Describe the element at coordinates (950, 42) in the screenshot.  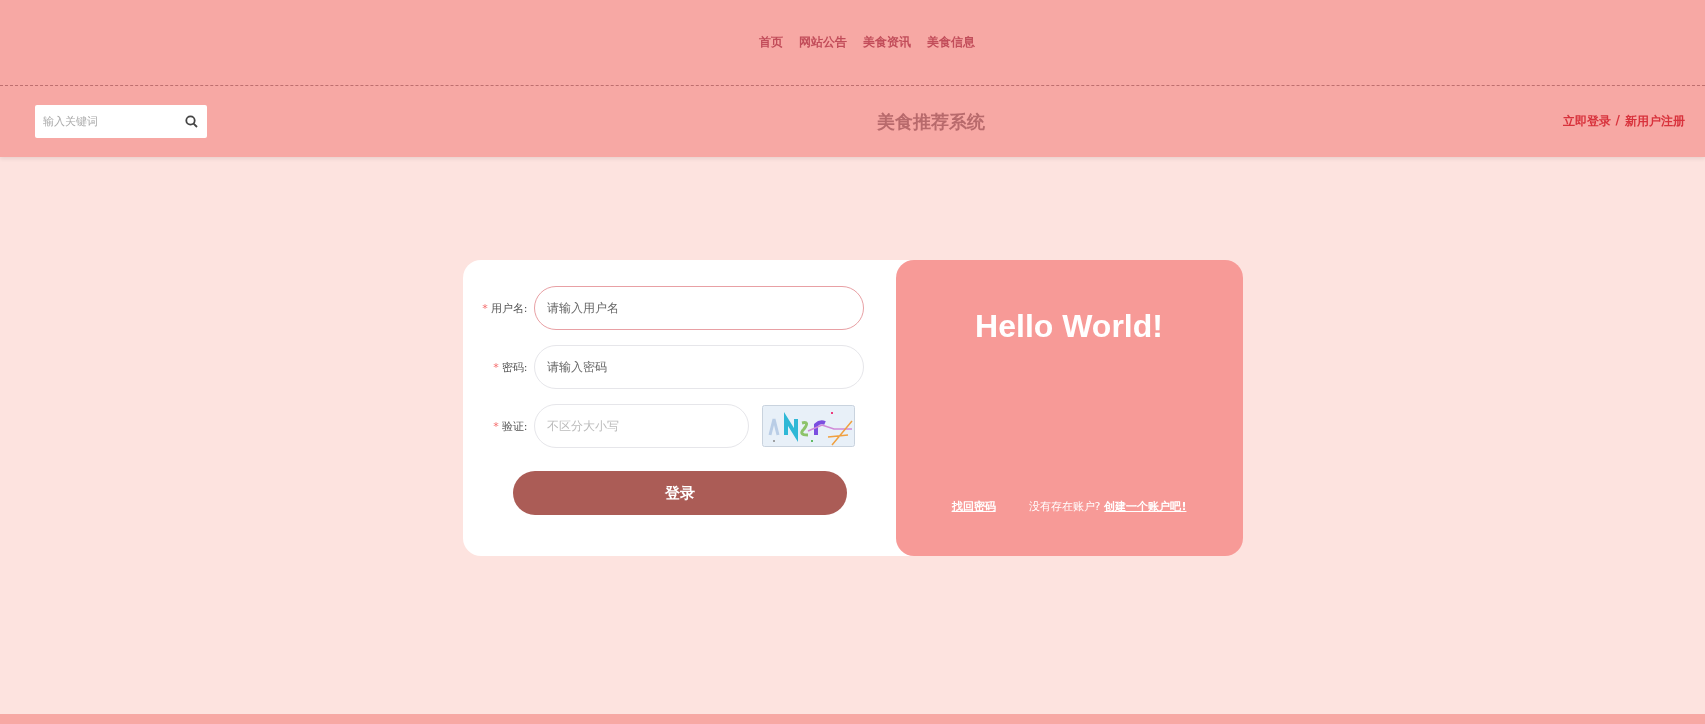
I see `nav-link: 美食信息` at that location.